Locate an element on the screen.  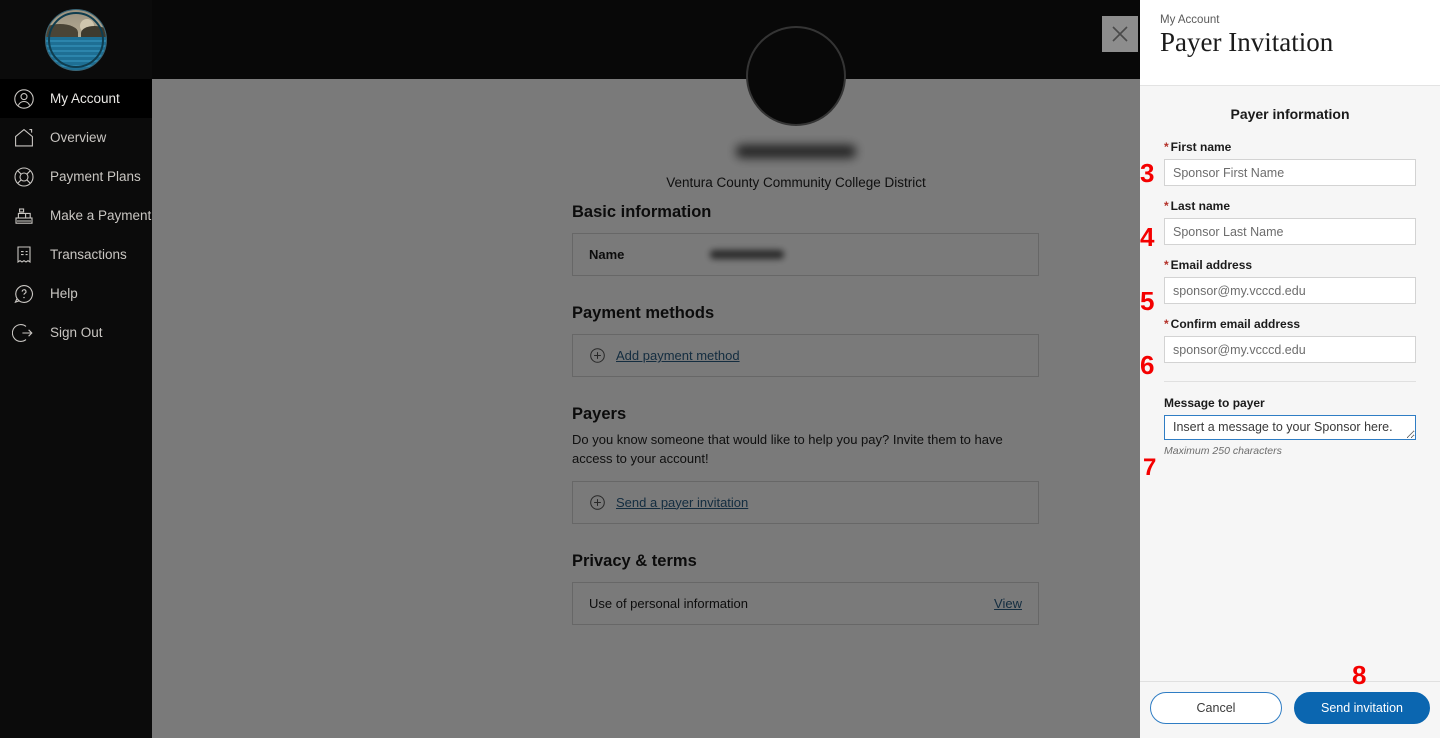
cancel-button: Cancel is located at coordinates (1216, 708).